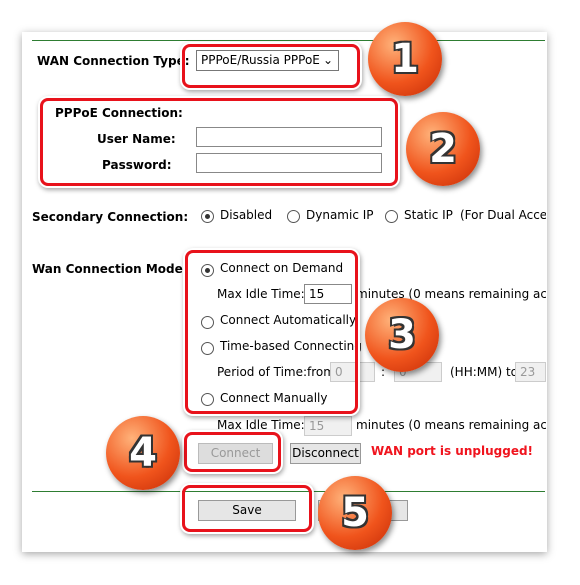 This screenshot has width=580, height=585. Describe the element at coordinates (143, 453) in the screenshot. I see `callout-number-4: 4` at that location.